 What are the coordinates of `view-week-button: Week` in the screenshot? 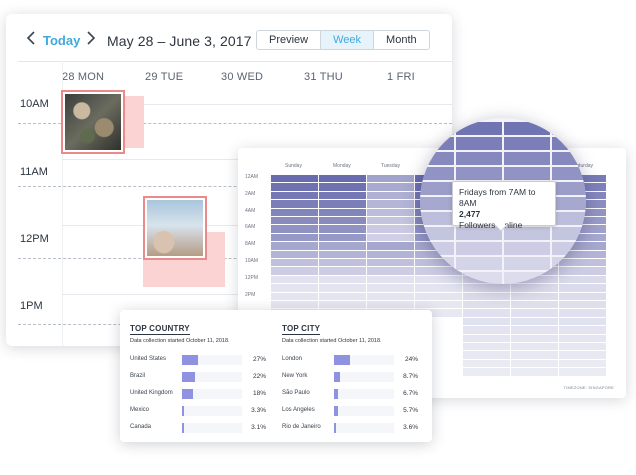 It's located at (348, 40).